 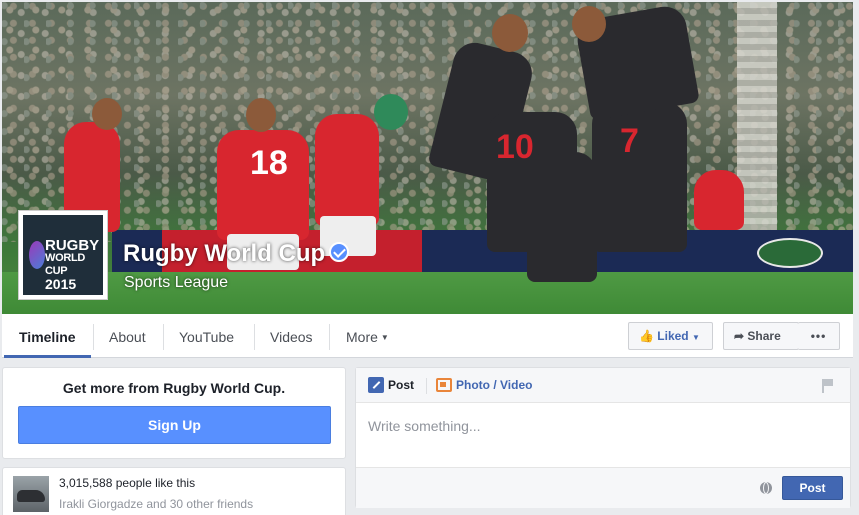 I want to click on tab-more: More ▼, so click(x=367, y=336).